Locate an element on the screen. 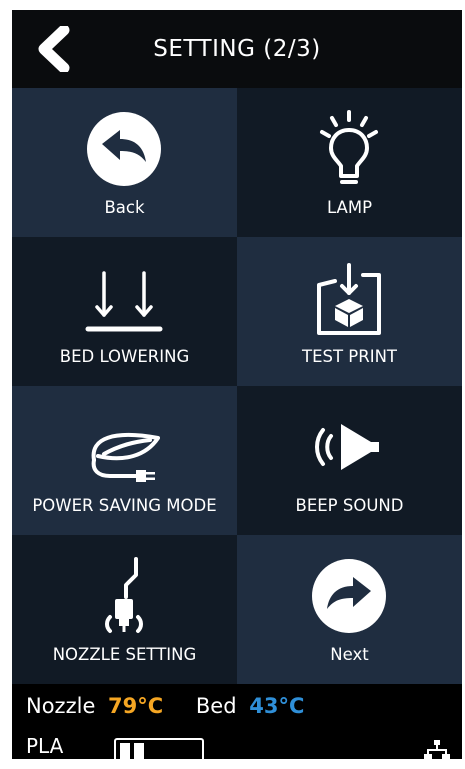 The height and width of the screenshot is (769, 465). test-print-label: TEST PRINT is located at coordinates (349, 356).